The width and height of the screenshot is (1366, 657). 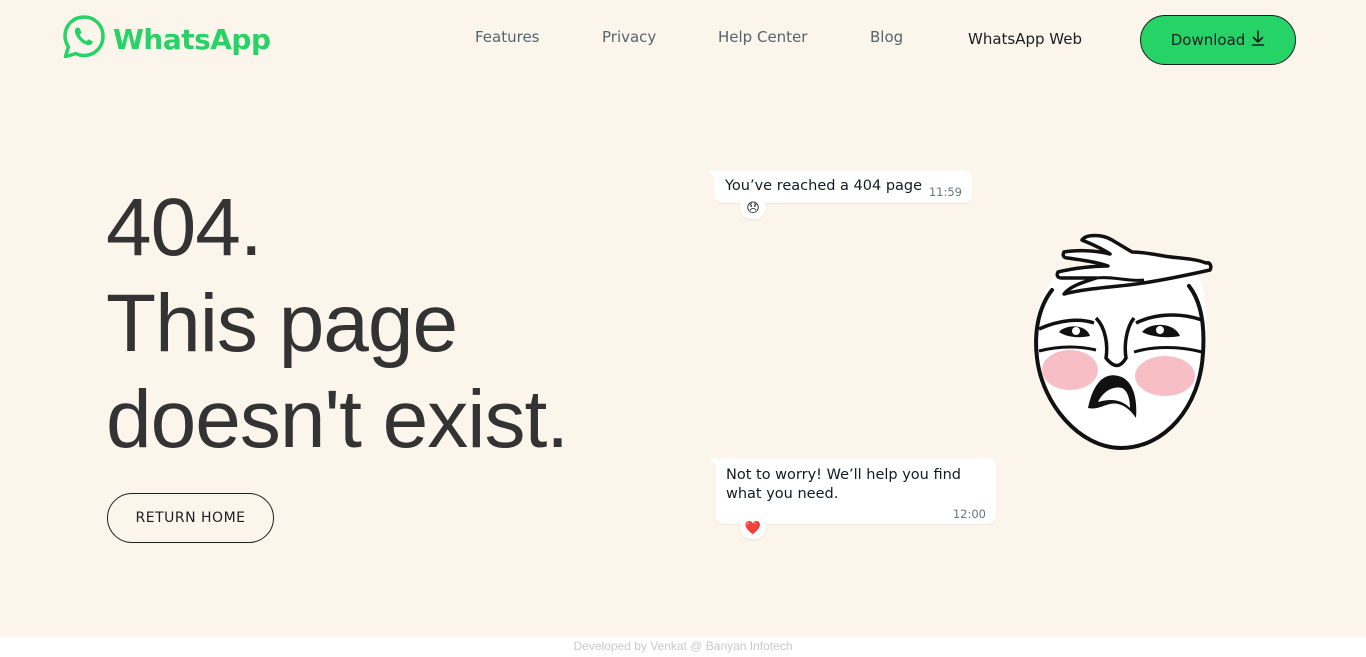 What do you see at coordinates (824, 186) in the screenshot?
I see `chat-message-text: You’ve reached a 404 page` at bounding box center [824, 186].